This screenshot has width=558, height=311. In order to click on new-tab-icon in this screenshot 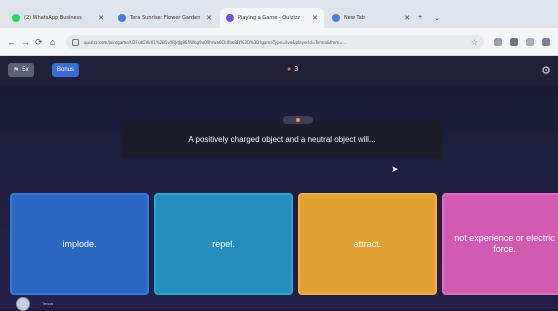, I will do `click(336, 18)`.